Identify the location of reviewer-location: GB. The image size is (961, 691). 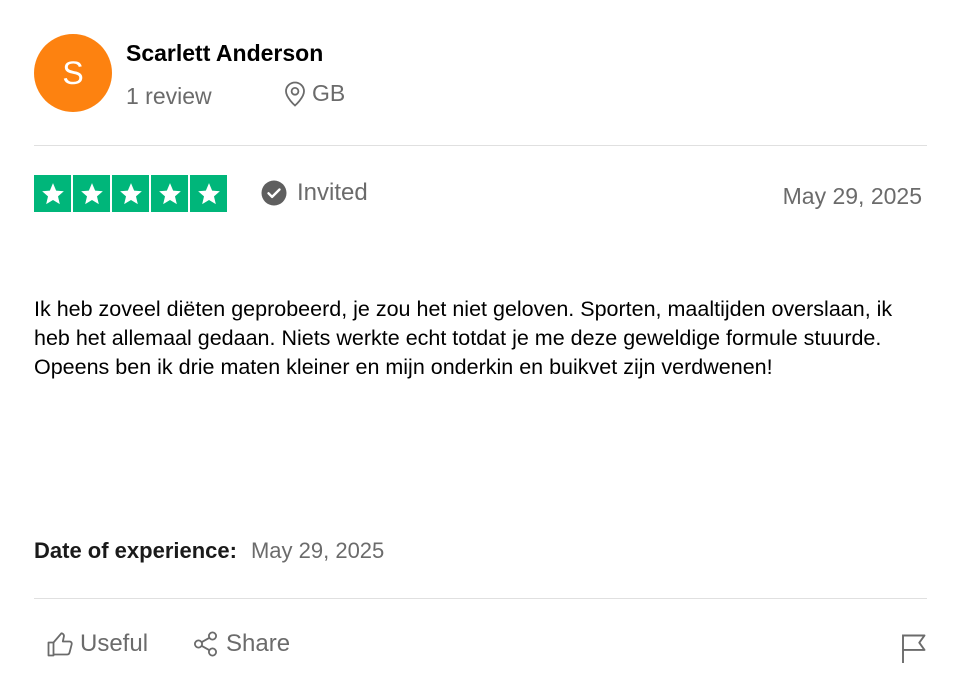
(314, 93).